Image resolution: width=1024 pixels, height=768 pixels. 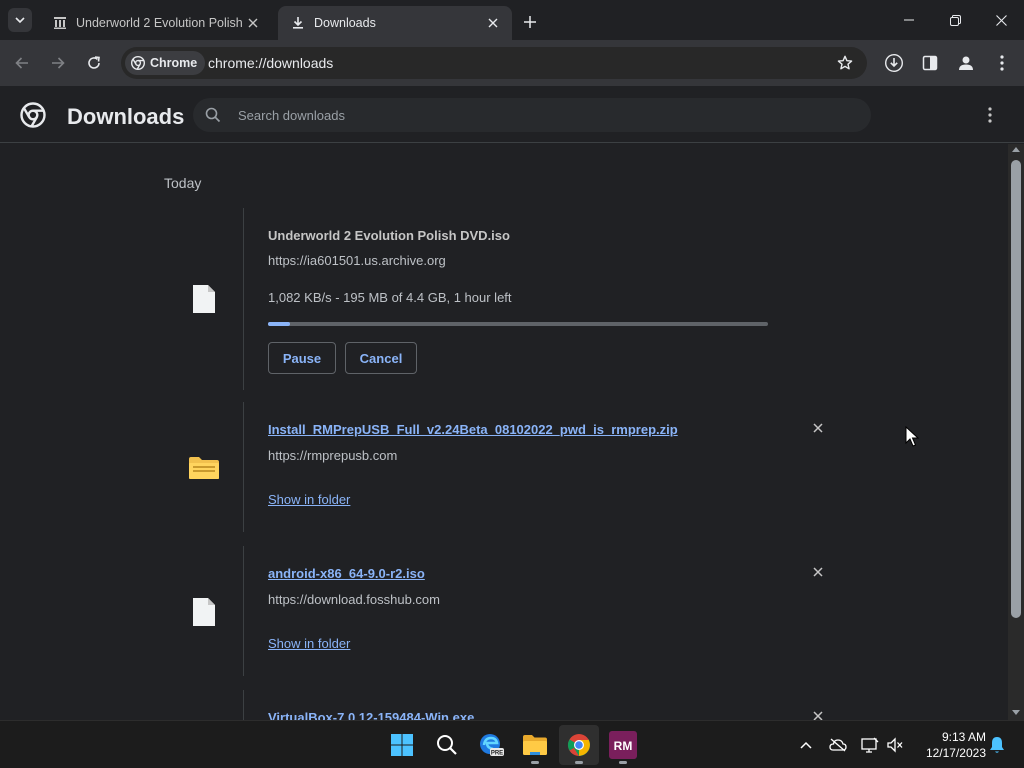 I want to click on file-name-link: android-x86_64-9.0-r2.iso, so click(x=346, y=573).